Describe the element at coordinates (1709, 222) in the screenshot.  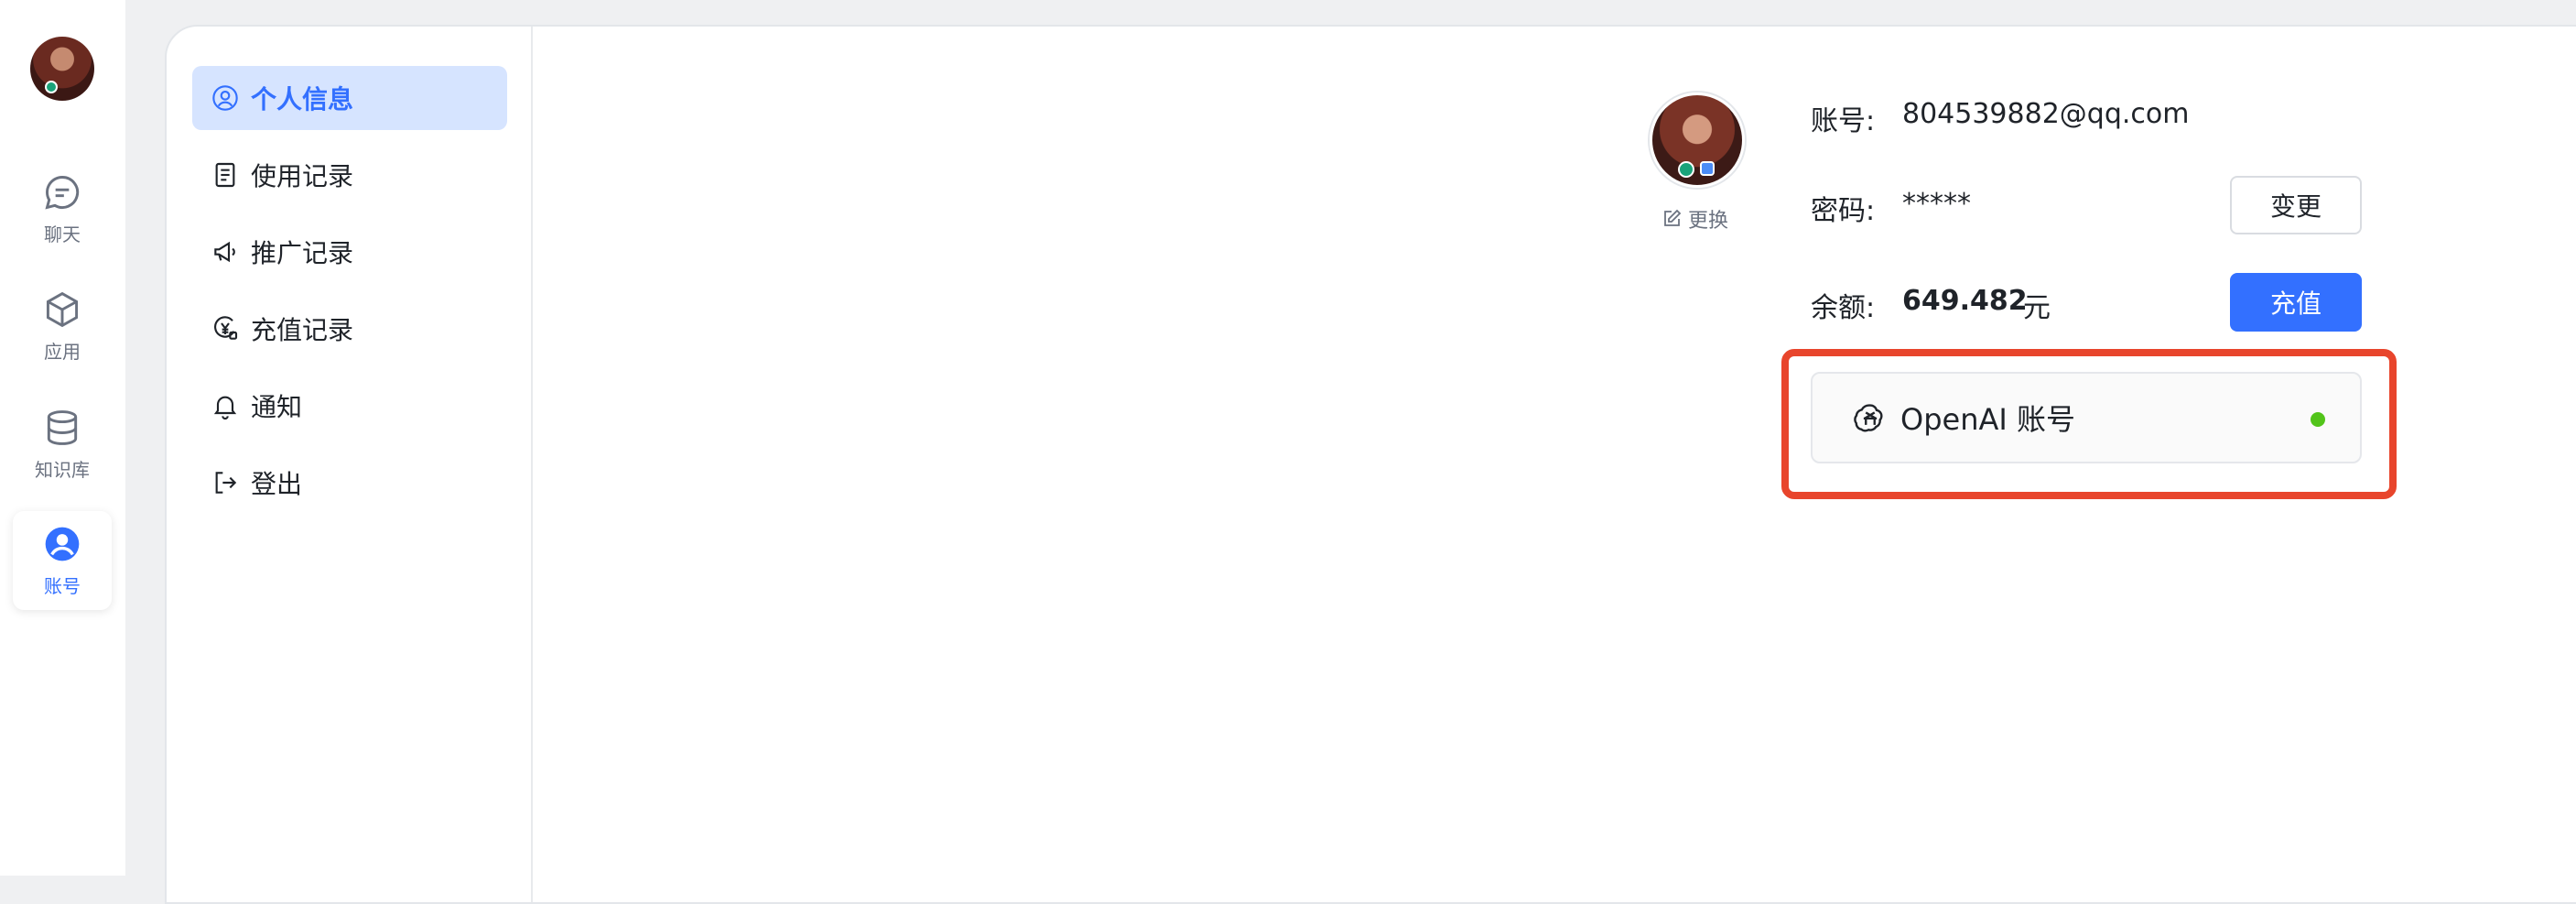
I see `change-avatar-label: 更换` at that location.